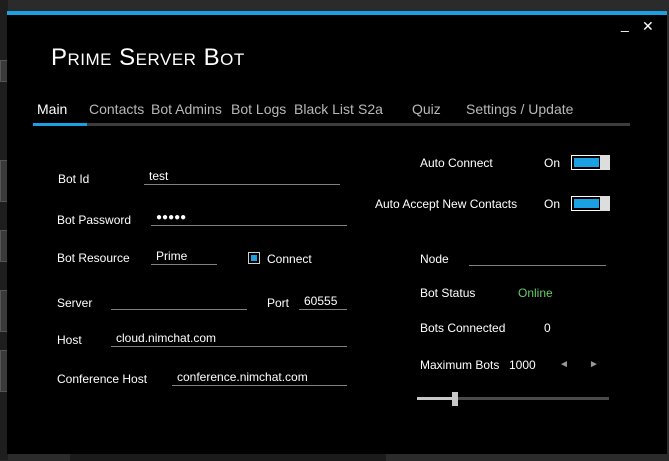 The image size is (669, 461). I want to click on tab-main: Main, so click(52, 109).